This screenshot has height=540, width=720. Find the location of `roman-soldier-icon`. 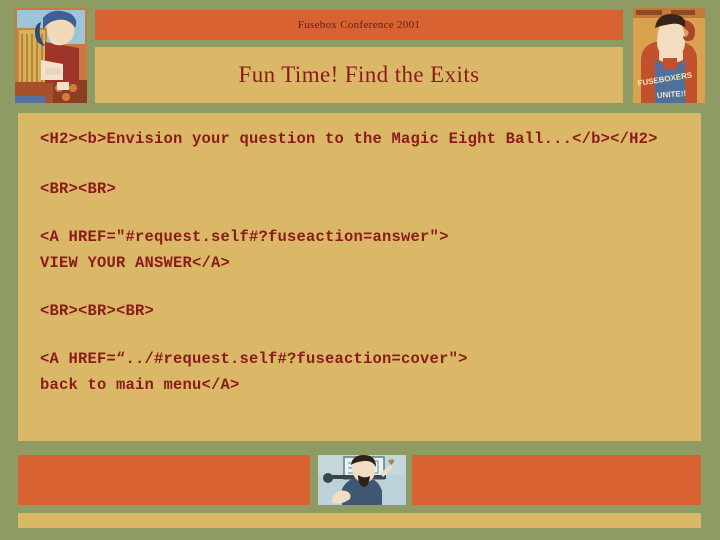

roman-soldier-icon is located at coordinates (51, 55).